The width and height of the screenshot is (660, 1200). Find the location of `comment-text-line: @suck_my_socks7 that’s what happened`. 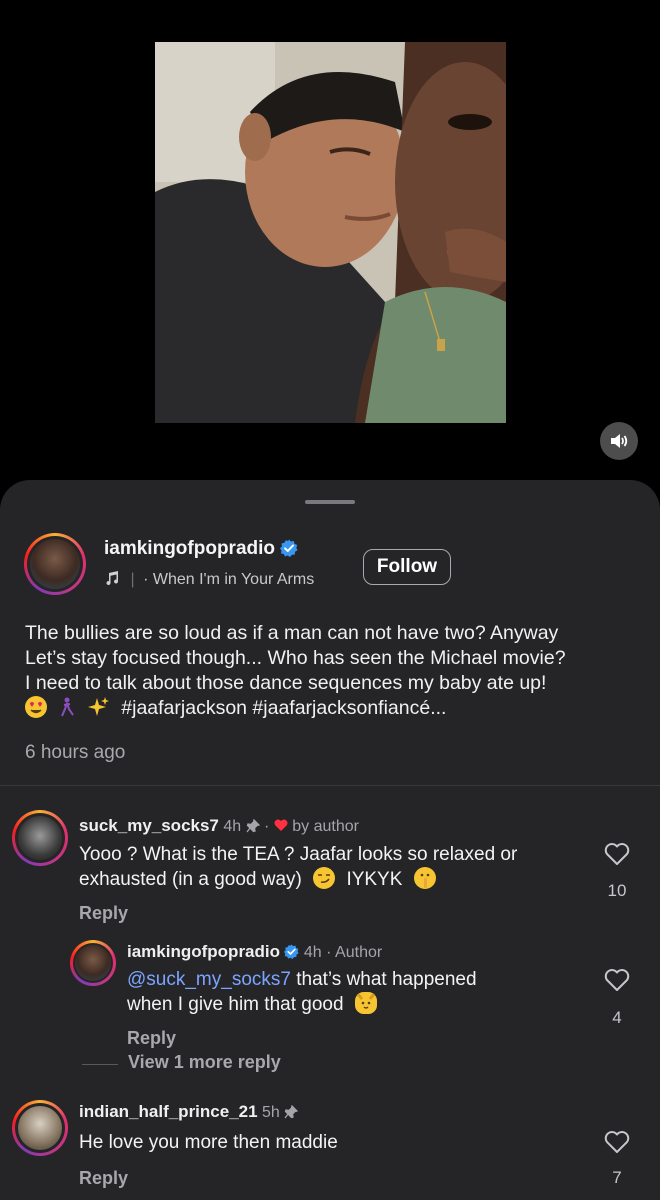

comment-text-line: @suck_my_socks7 that’s what happened is located at coordinates (302, 980).